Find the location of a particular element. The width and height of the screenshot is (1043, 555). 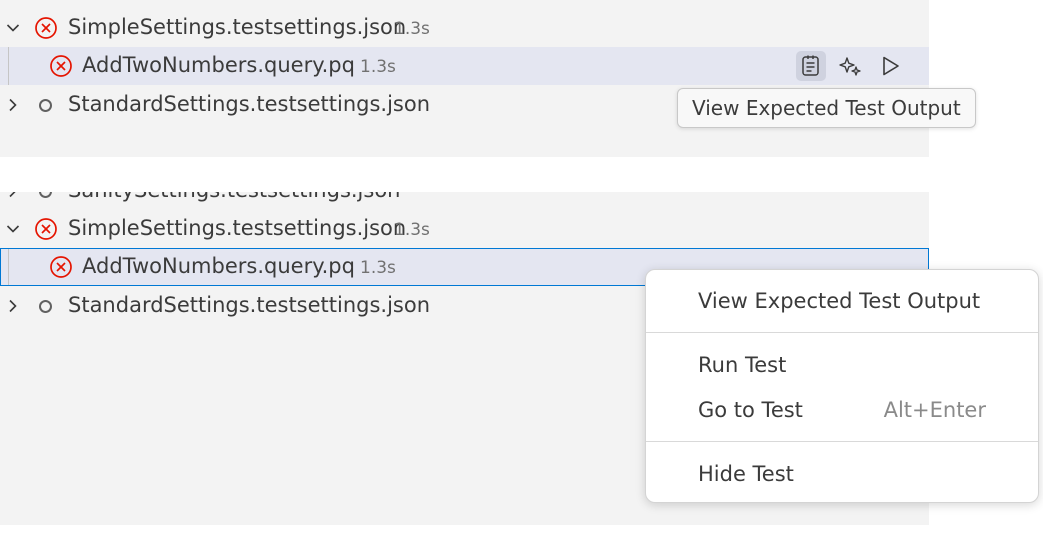

view-expected-output-button is located at coordinates (811, 66).